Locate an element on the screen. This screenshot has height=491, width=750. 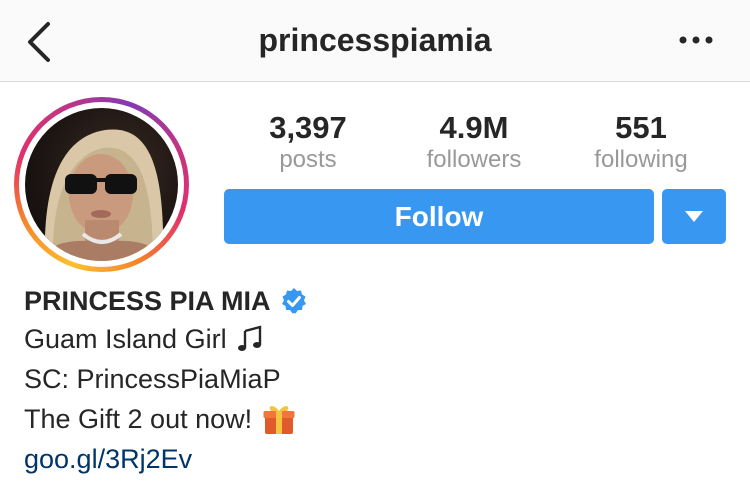
verified-badge-icon is located at coordinates (293, 301).